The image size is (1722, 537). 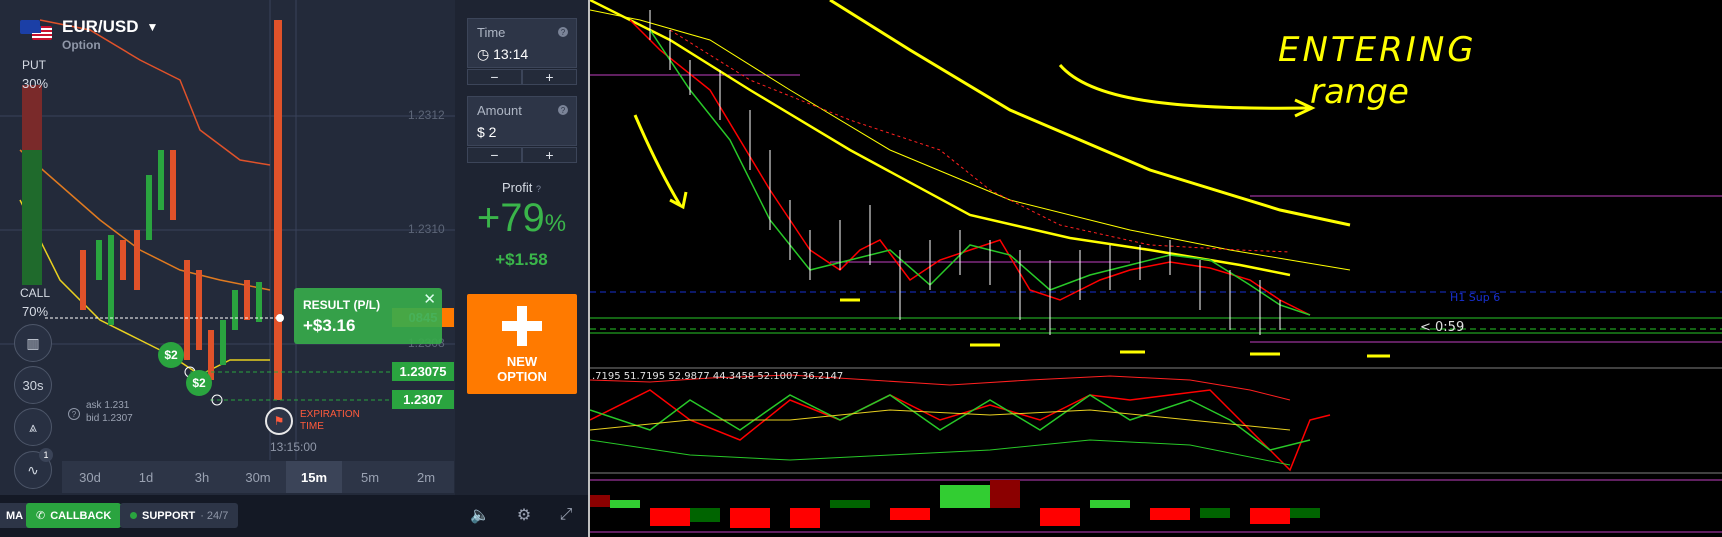 What do you see at coordinates (521, 259) in the screenshot?
I see `profit-amount: +$1.58` at bounding box center [521, 259].